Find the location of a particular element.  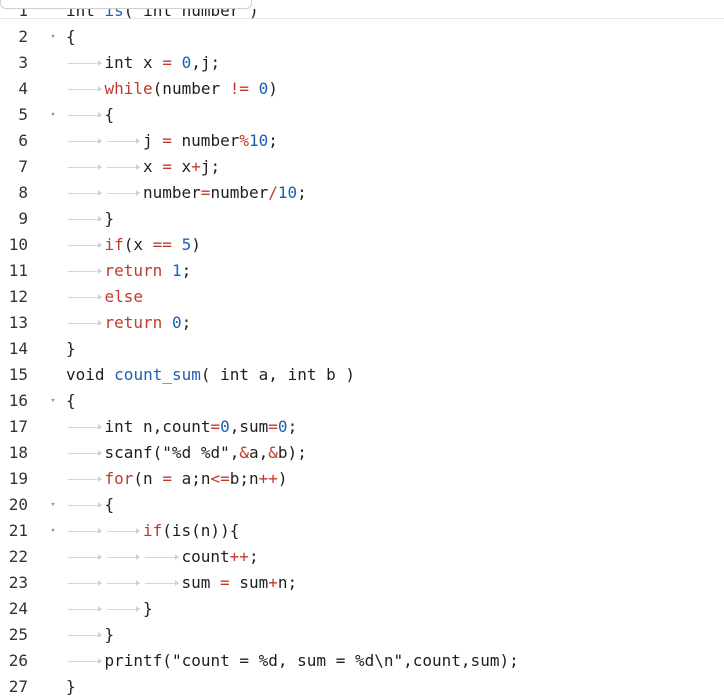

code-line: 11 return 1; is located at coordinates (362, 271).